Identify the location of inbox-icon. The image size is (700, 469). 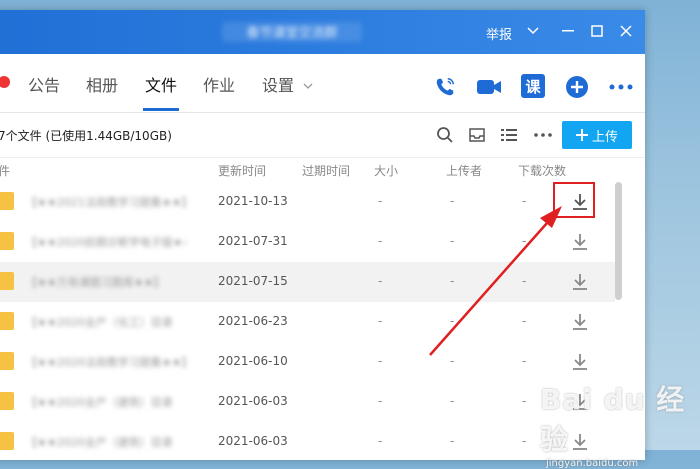
(477, 135).